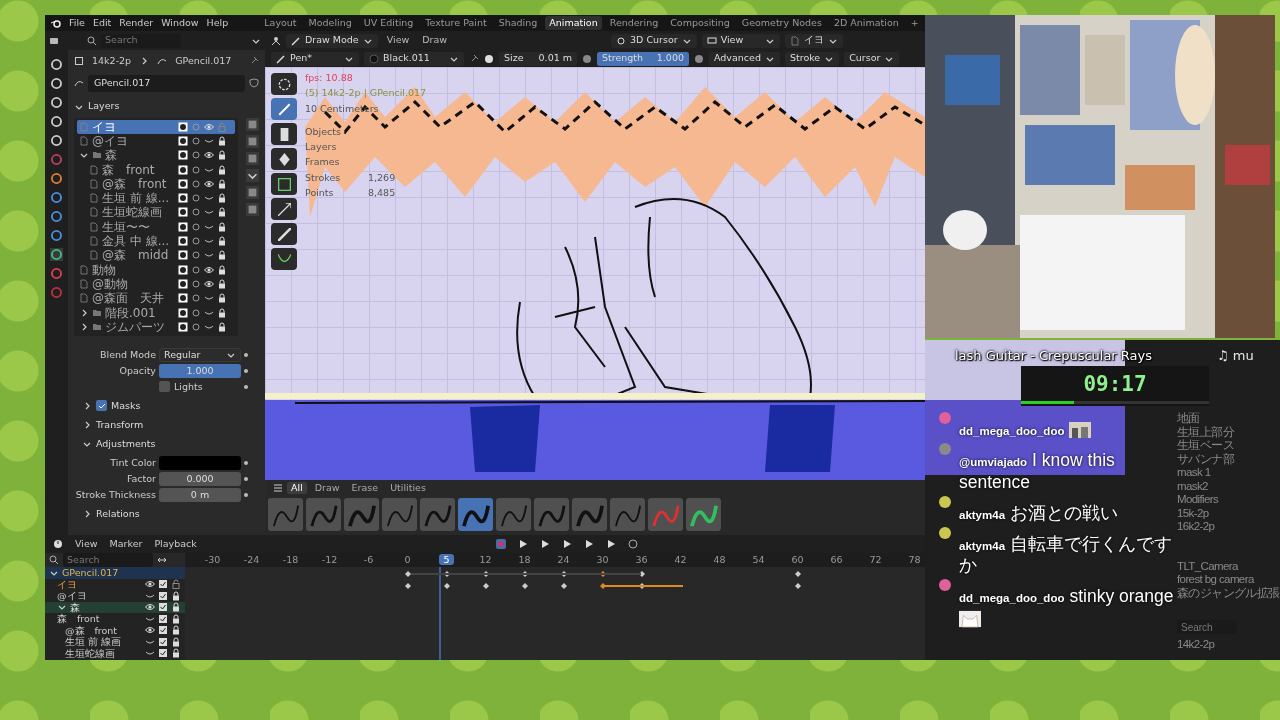  Describe the element at coordinates (77, 23) in the screenshot. I see `menu-item: File` at that location.